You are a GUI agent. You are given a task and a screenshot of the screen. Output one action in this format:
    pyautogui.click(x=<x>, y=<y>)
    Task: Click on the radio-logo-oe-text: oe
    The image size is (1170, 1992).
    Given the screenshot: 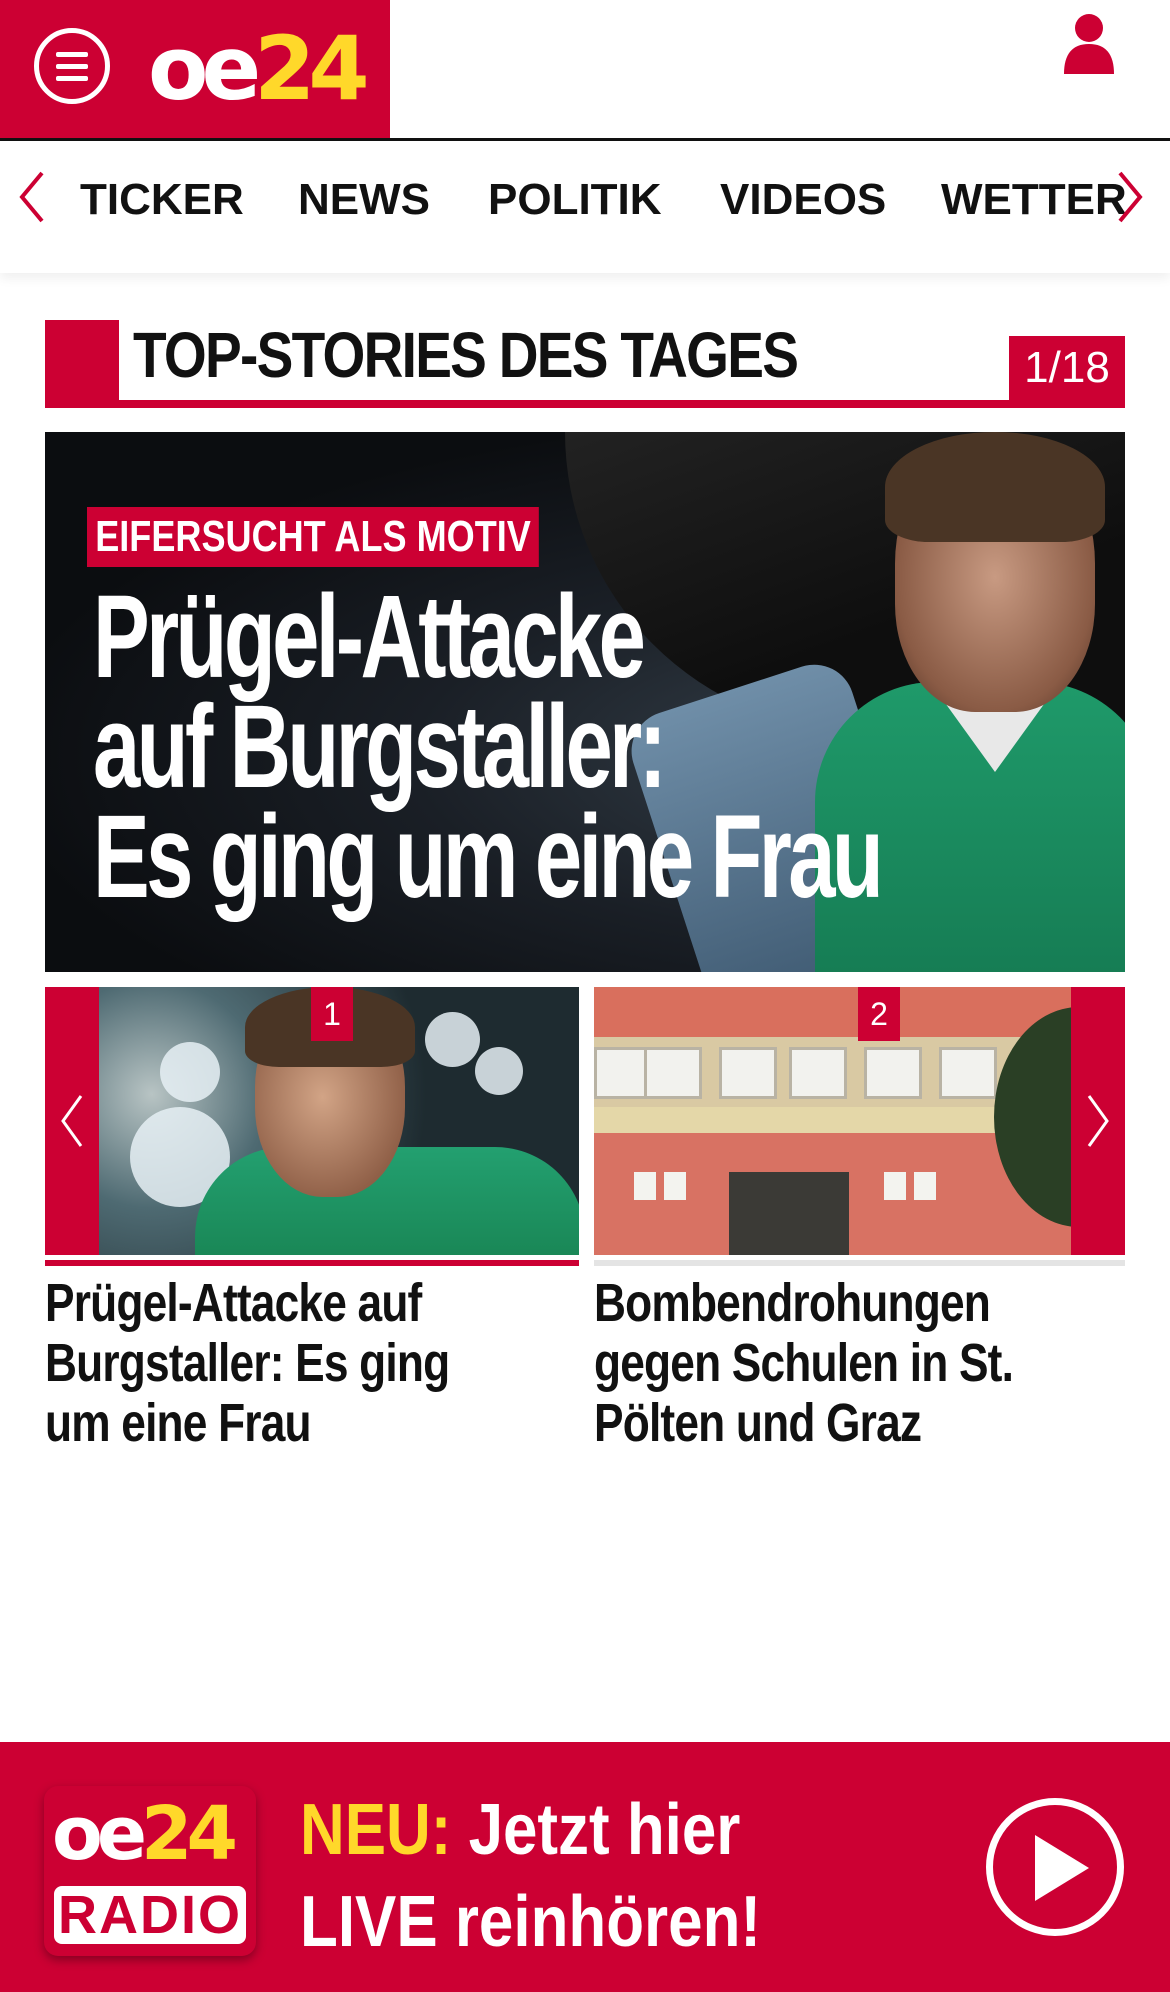 What is the action you would take?
    pyautogui.click(x=99, y=1834)
    